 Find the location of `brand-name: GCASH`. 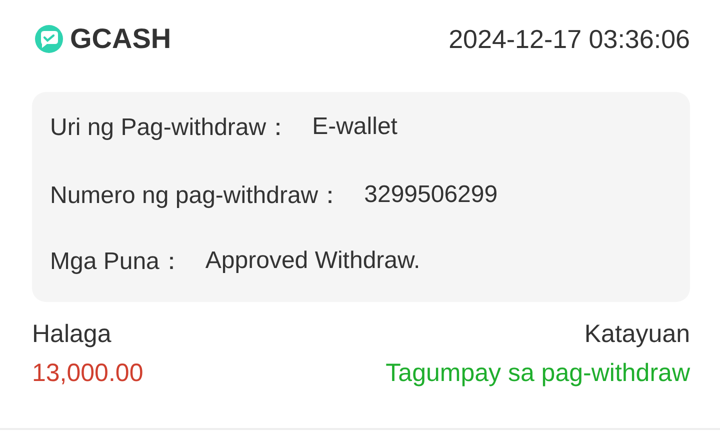

brand-name: GCASH is located at coordinates (121, 39).